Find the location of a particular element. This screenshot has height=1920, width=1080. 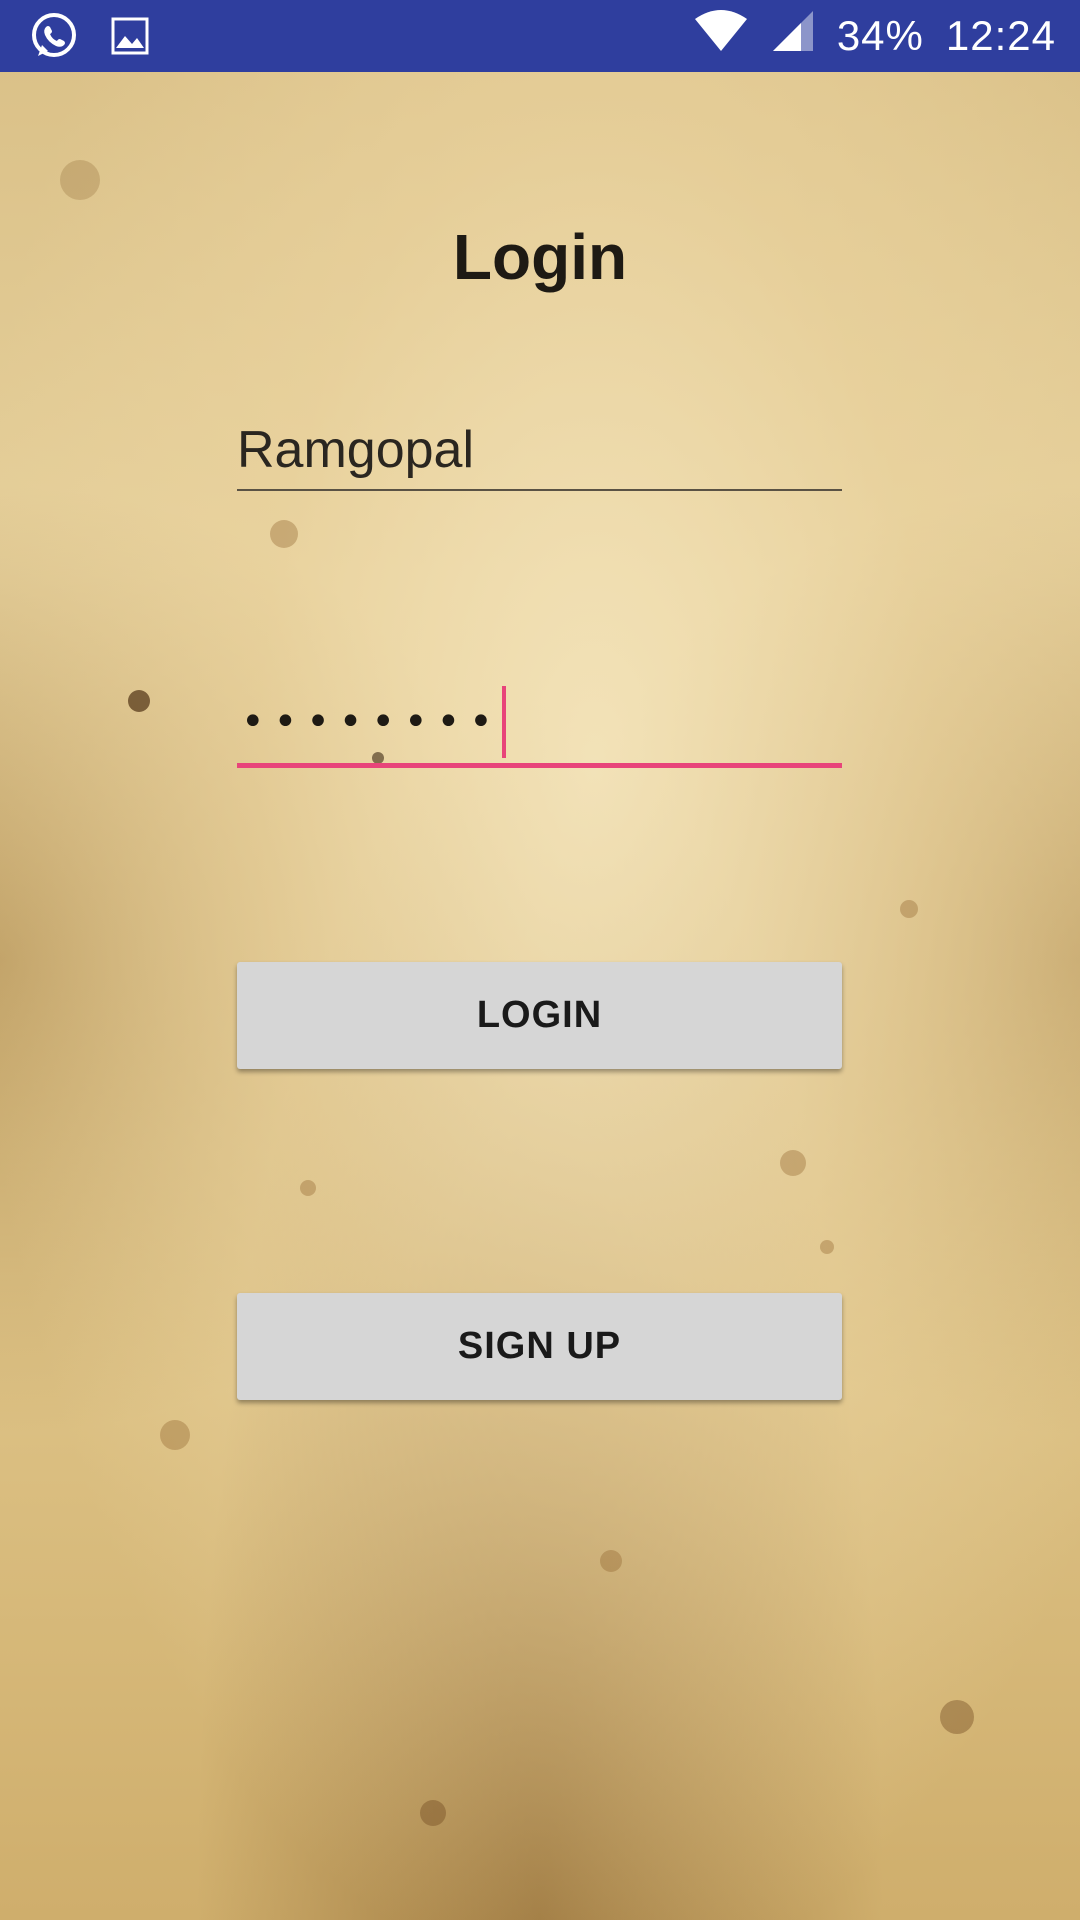

password-masked-value: •••••••• is located at coordinates (371, 722).